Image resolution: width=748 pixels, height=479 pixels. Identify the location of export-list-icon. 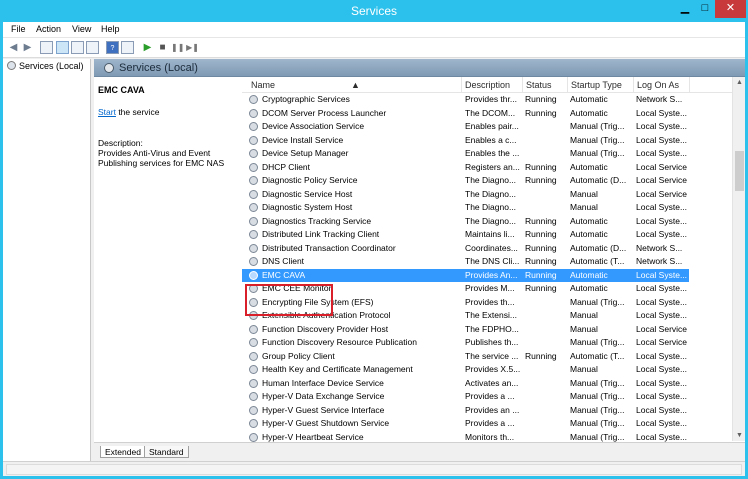
(92, 47).